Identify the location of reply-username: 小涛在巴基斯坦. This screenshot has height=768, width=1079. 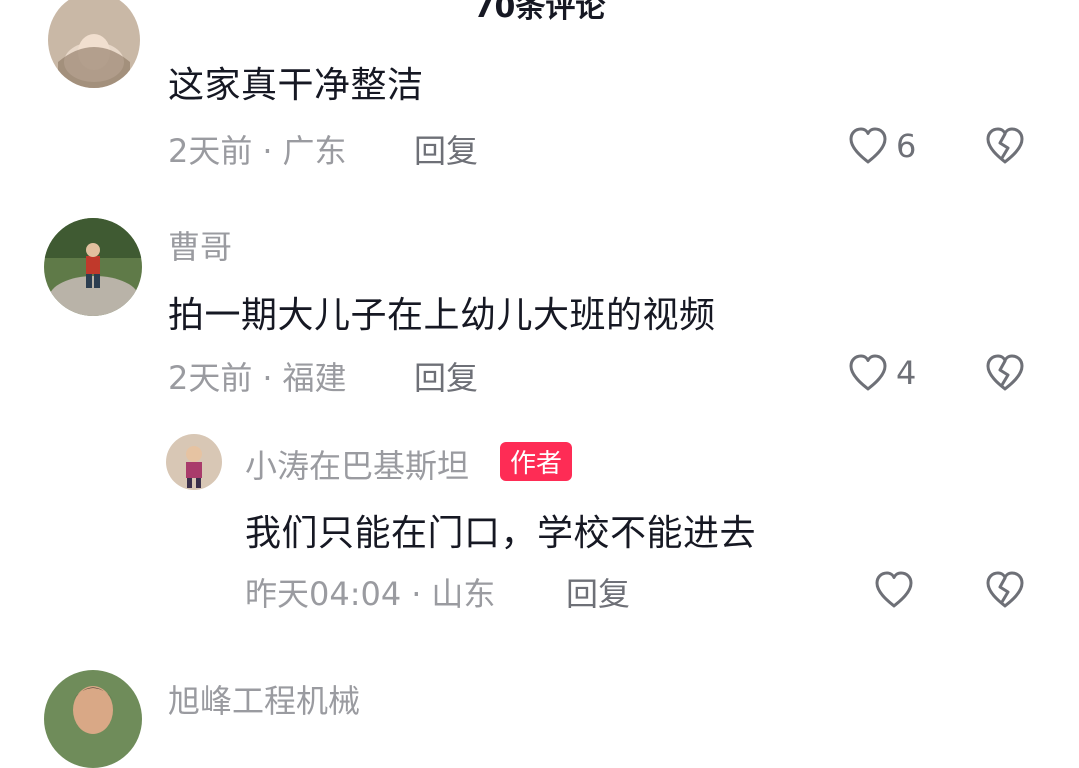
(357, 464).